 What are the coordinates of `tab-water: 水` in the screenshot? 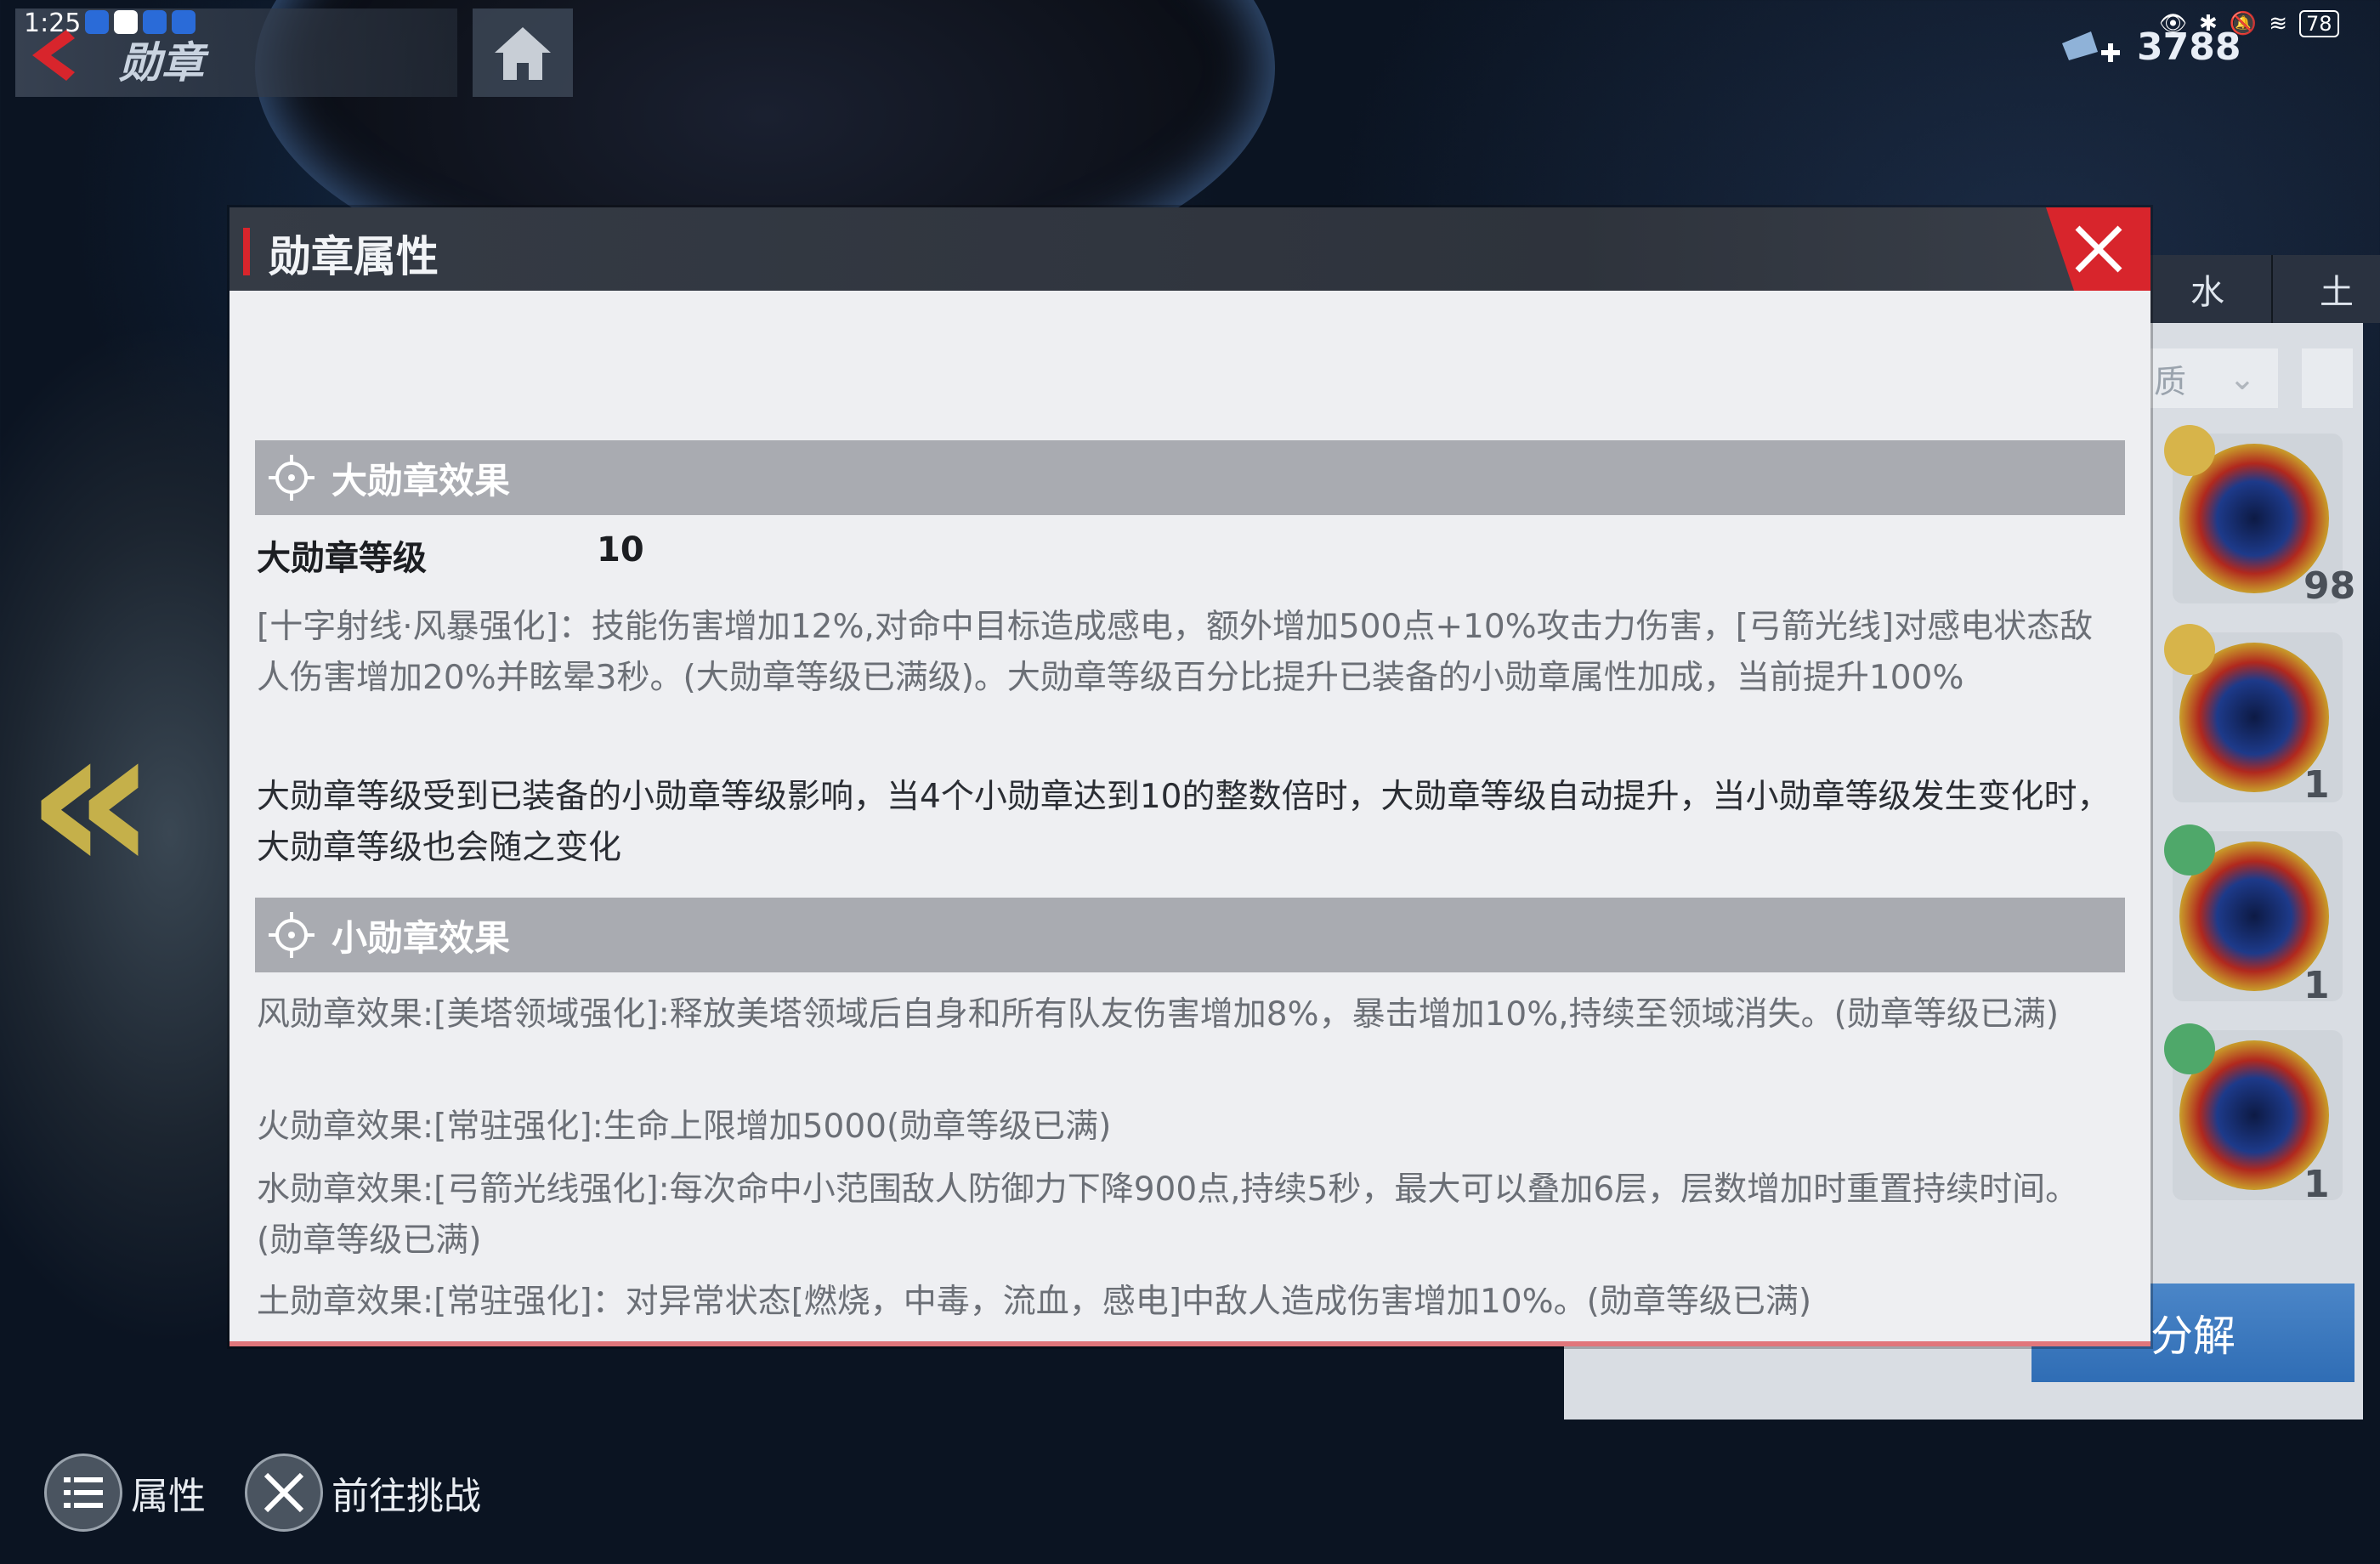 It's located at (2206, 289).